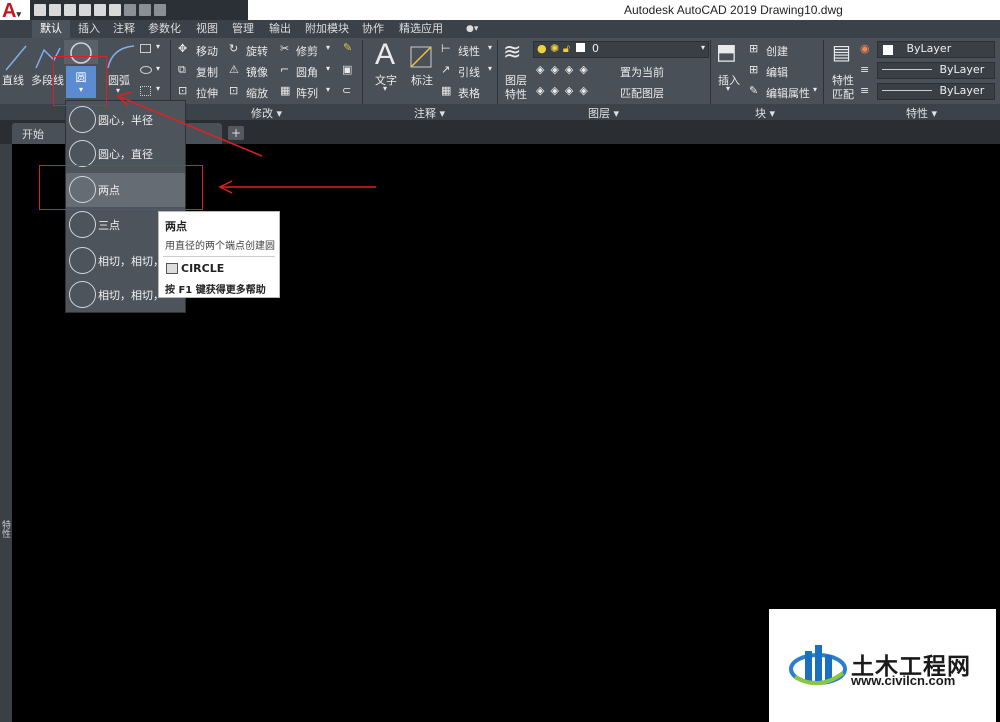 The width and height of the screenshot is (1000, 722). What do you see at coordinates (818, 665) in the screenshot?
I see `watermark-logo-icon` at bounding box center [818, 665].